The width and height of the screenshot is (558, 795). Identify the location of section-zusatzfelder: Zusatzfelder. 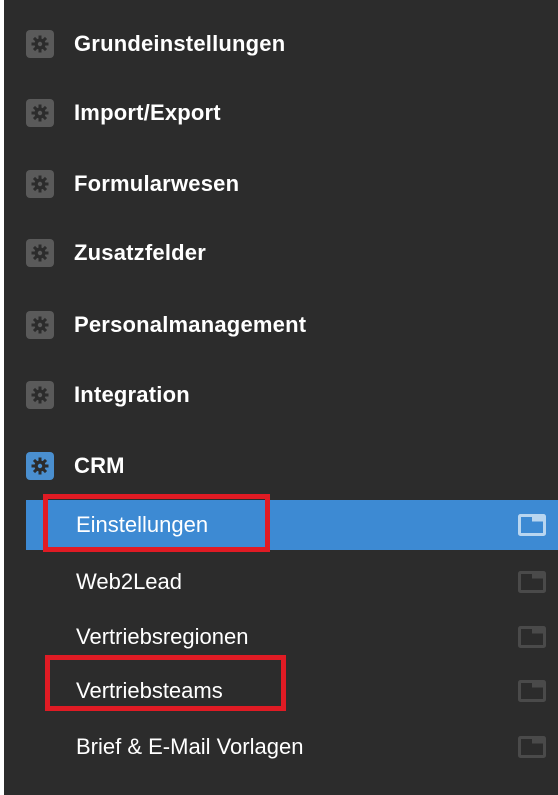
(116, 253).